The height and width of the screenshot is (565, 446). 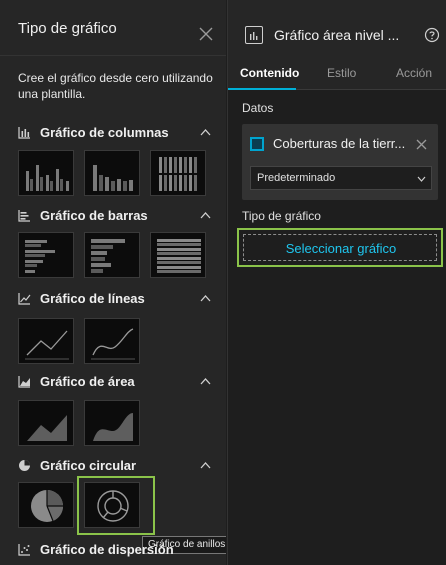 I want to click on select-chart-button: Seleccionar gráfico, so click(x=340, y=247).